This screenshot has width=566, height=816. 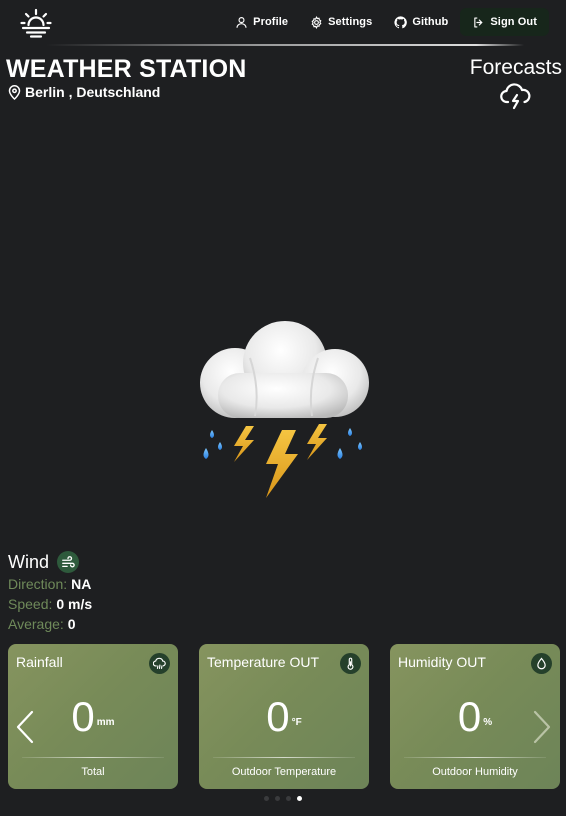 I want to click on wind-average-label: Average:, so click(x=36, y=624).